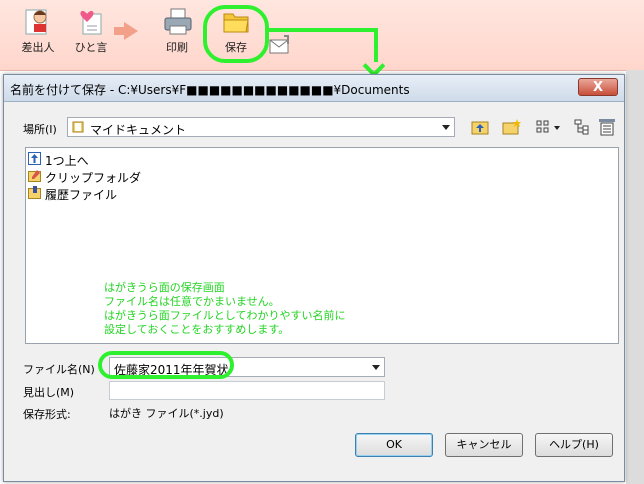  Describe the element at coordinates (38, 47) in the screenshot. I see `sender-button-label: 差出人` at that location.